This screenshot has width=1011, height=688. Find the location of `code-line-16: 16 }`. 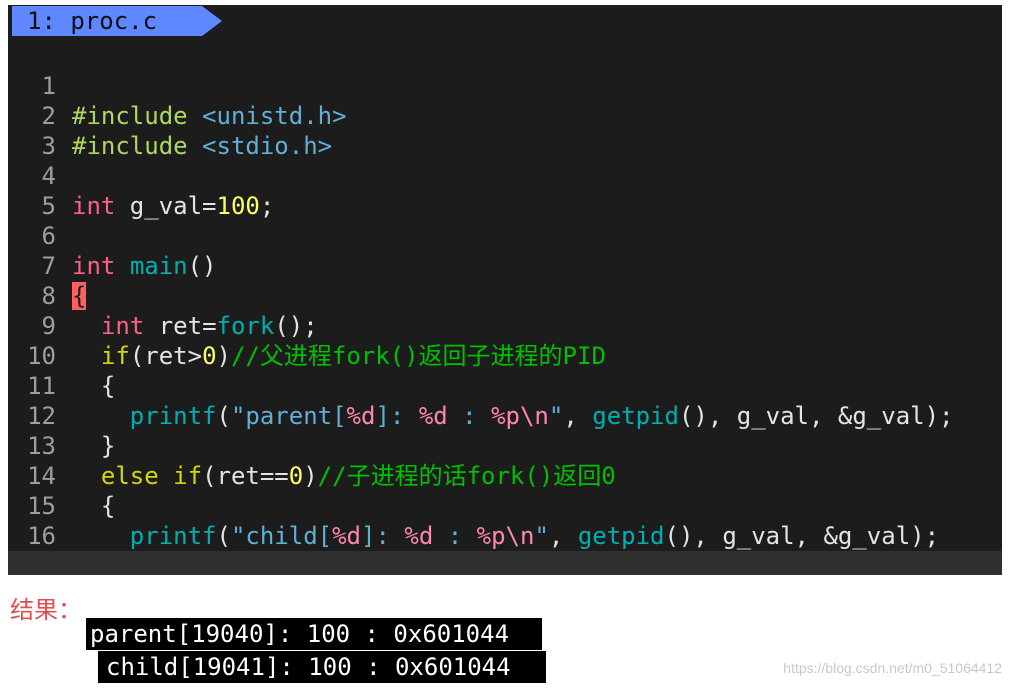

code-line-16: 16 } is located at coordinates (505, 533).